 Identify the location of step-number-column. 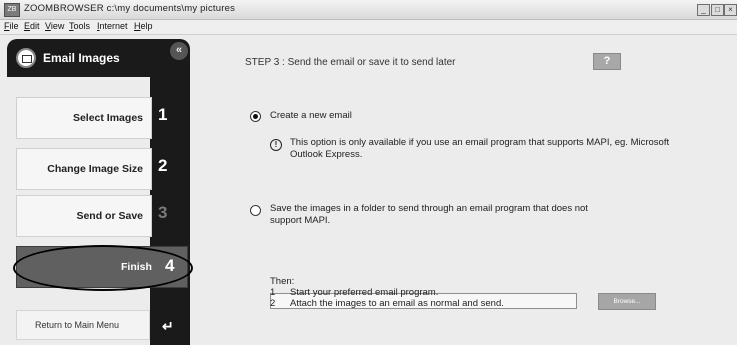
(170, 211).